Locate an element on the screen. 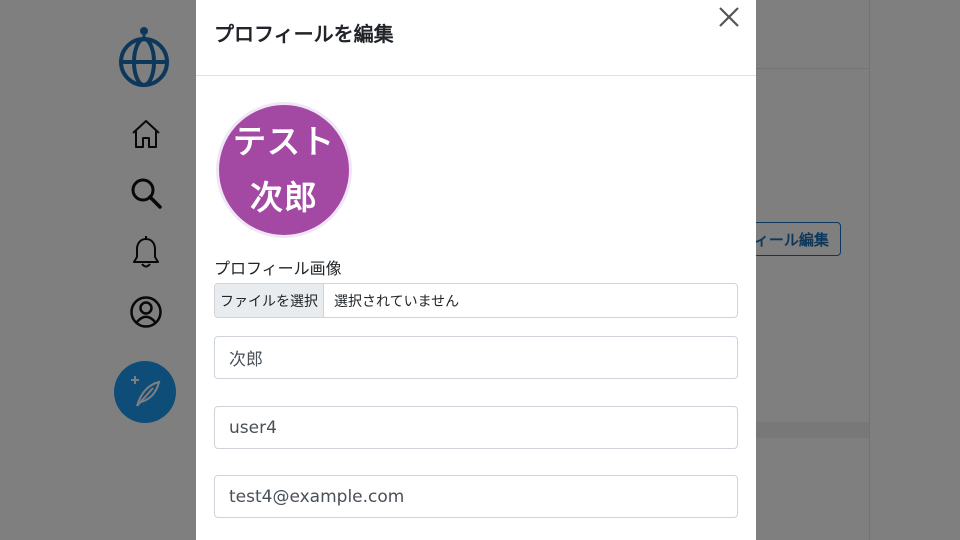  file-status-text: 選択されていません is located at coordinates (397, 301).